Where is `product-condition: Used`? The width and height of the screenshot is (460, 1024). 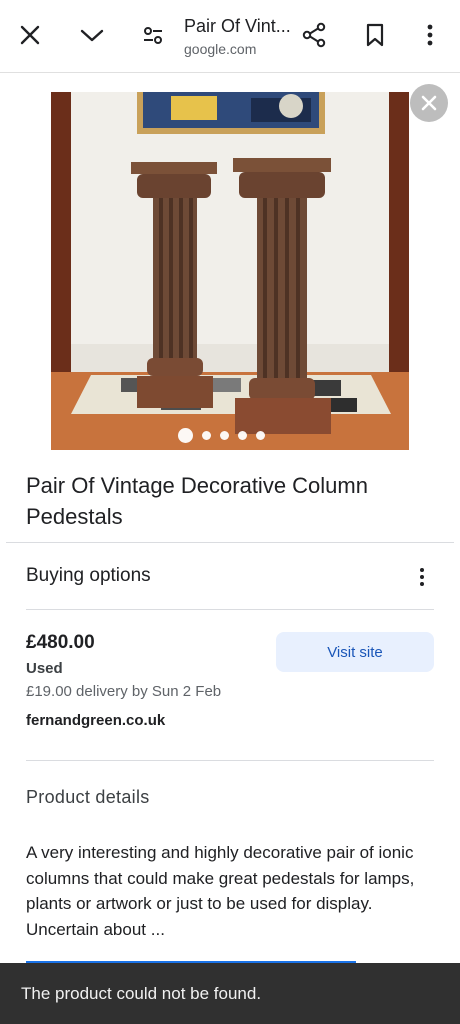
product-condition: Used is located at coordinates (44, 668).